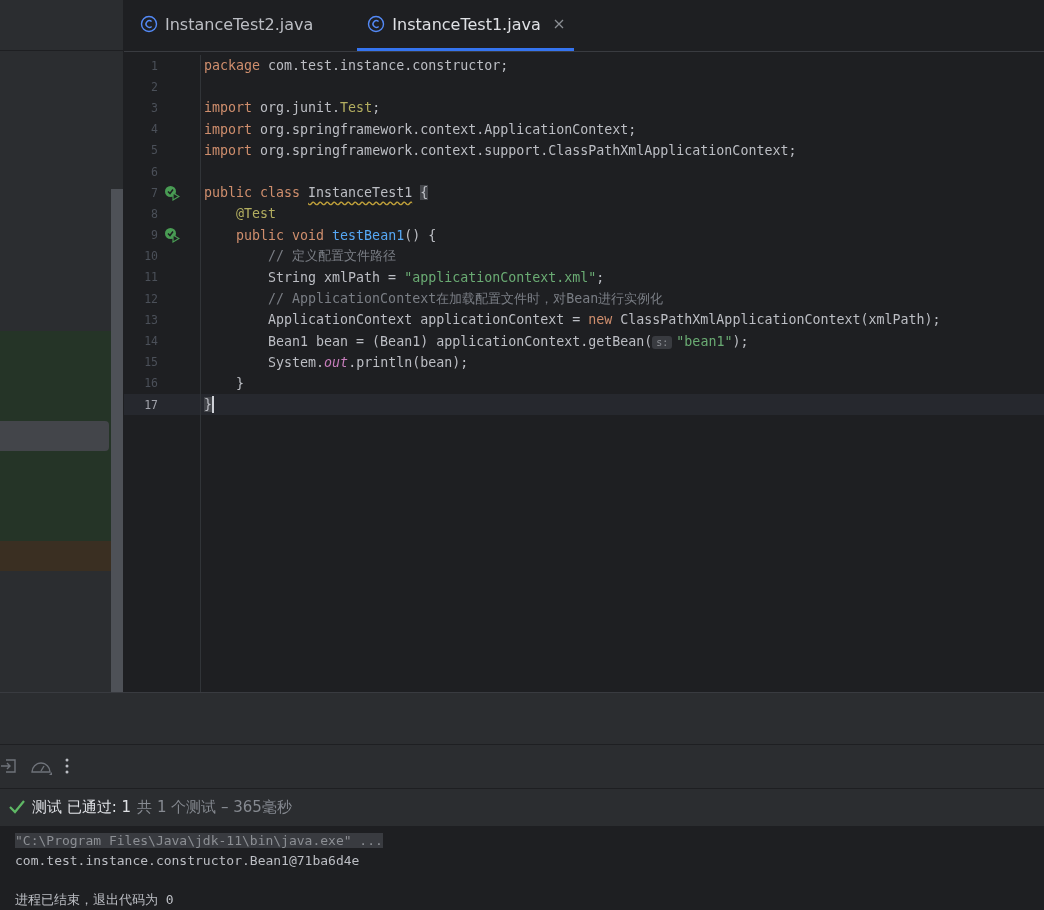 This screenshot has height=910, width=1044. What do you see at coordinates (232, 25) in the screenshot?
I see `editor-tab: InstanceTest2.java` at bounding box center [232, 25].